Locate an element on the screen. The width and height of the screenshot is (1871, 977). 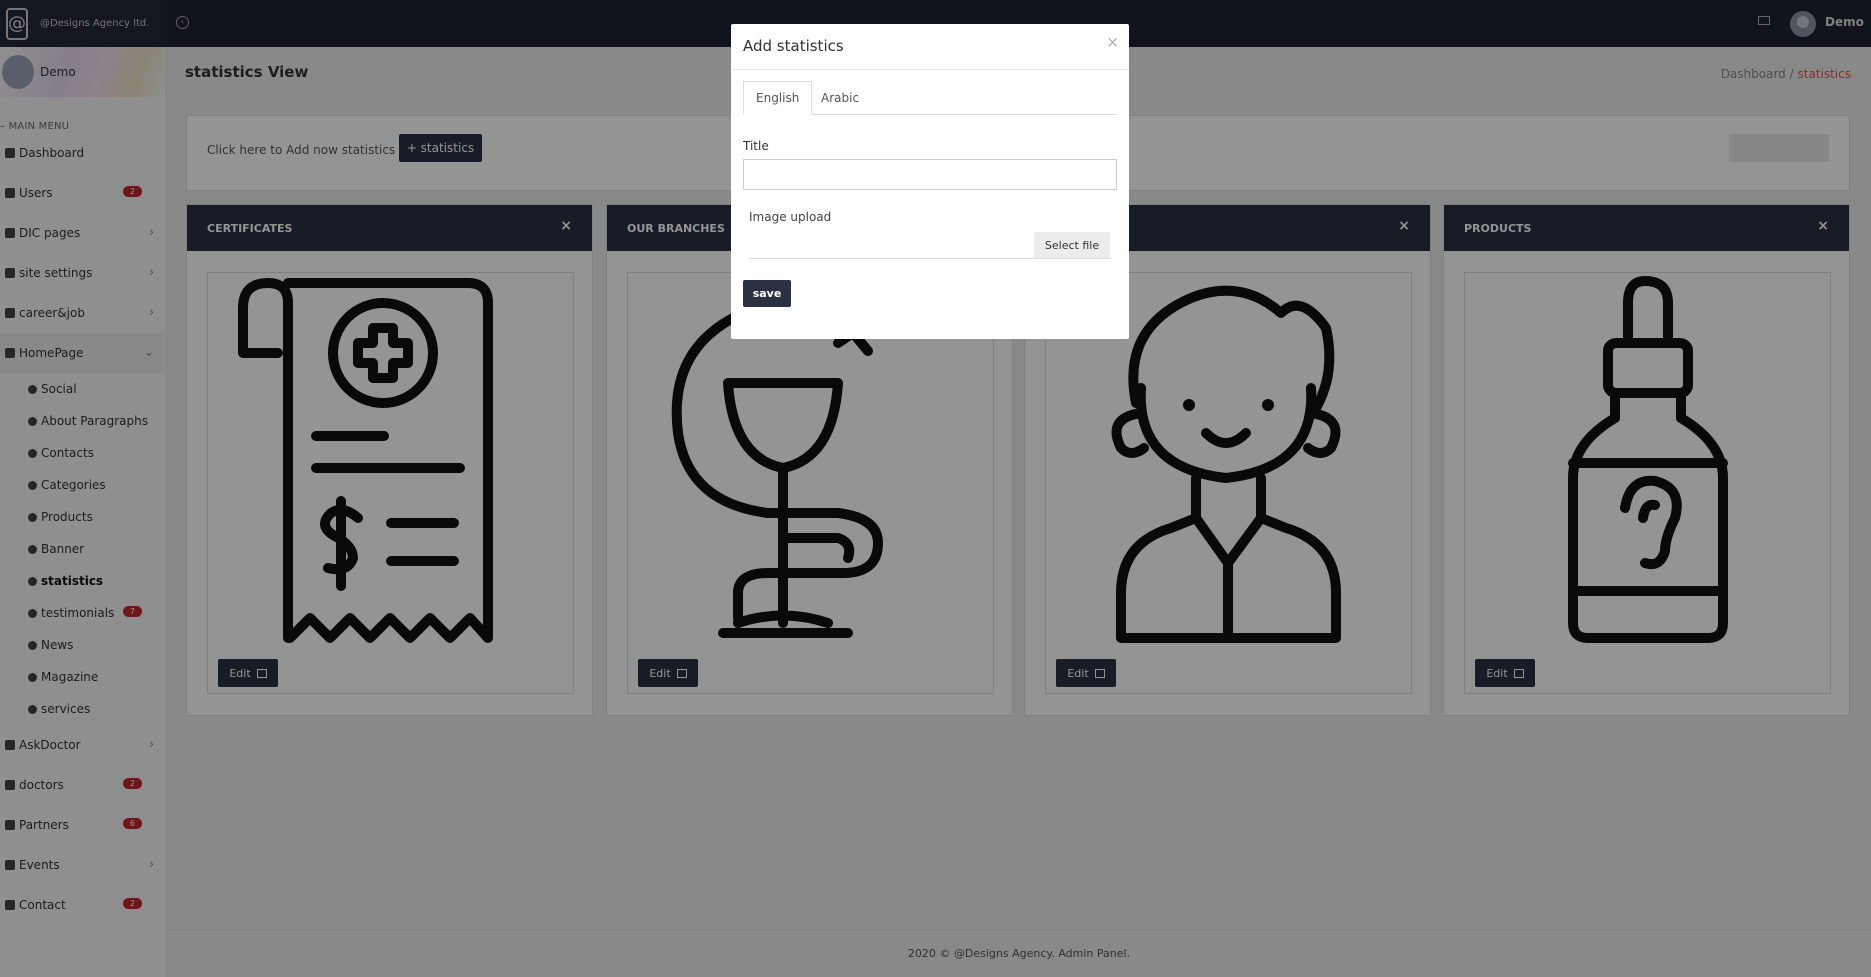
modal-title: Add statistics is located at coordinates (793, 46).